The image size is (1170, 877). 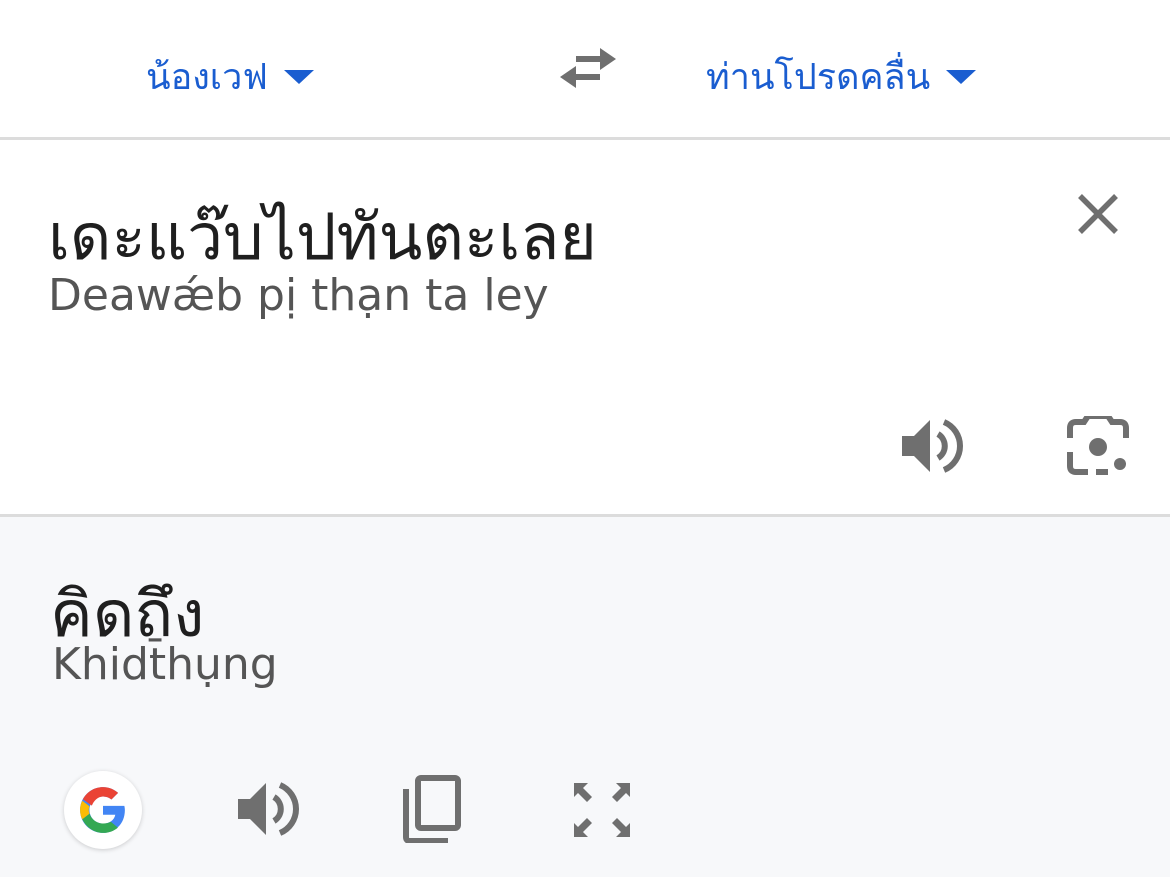 I want to click on translation-transliteration: Khidt̄hụng, so click(x=165, y=664).